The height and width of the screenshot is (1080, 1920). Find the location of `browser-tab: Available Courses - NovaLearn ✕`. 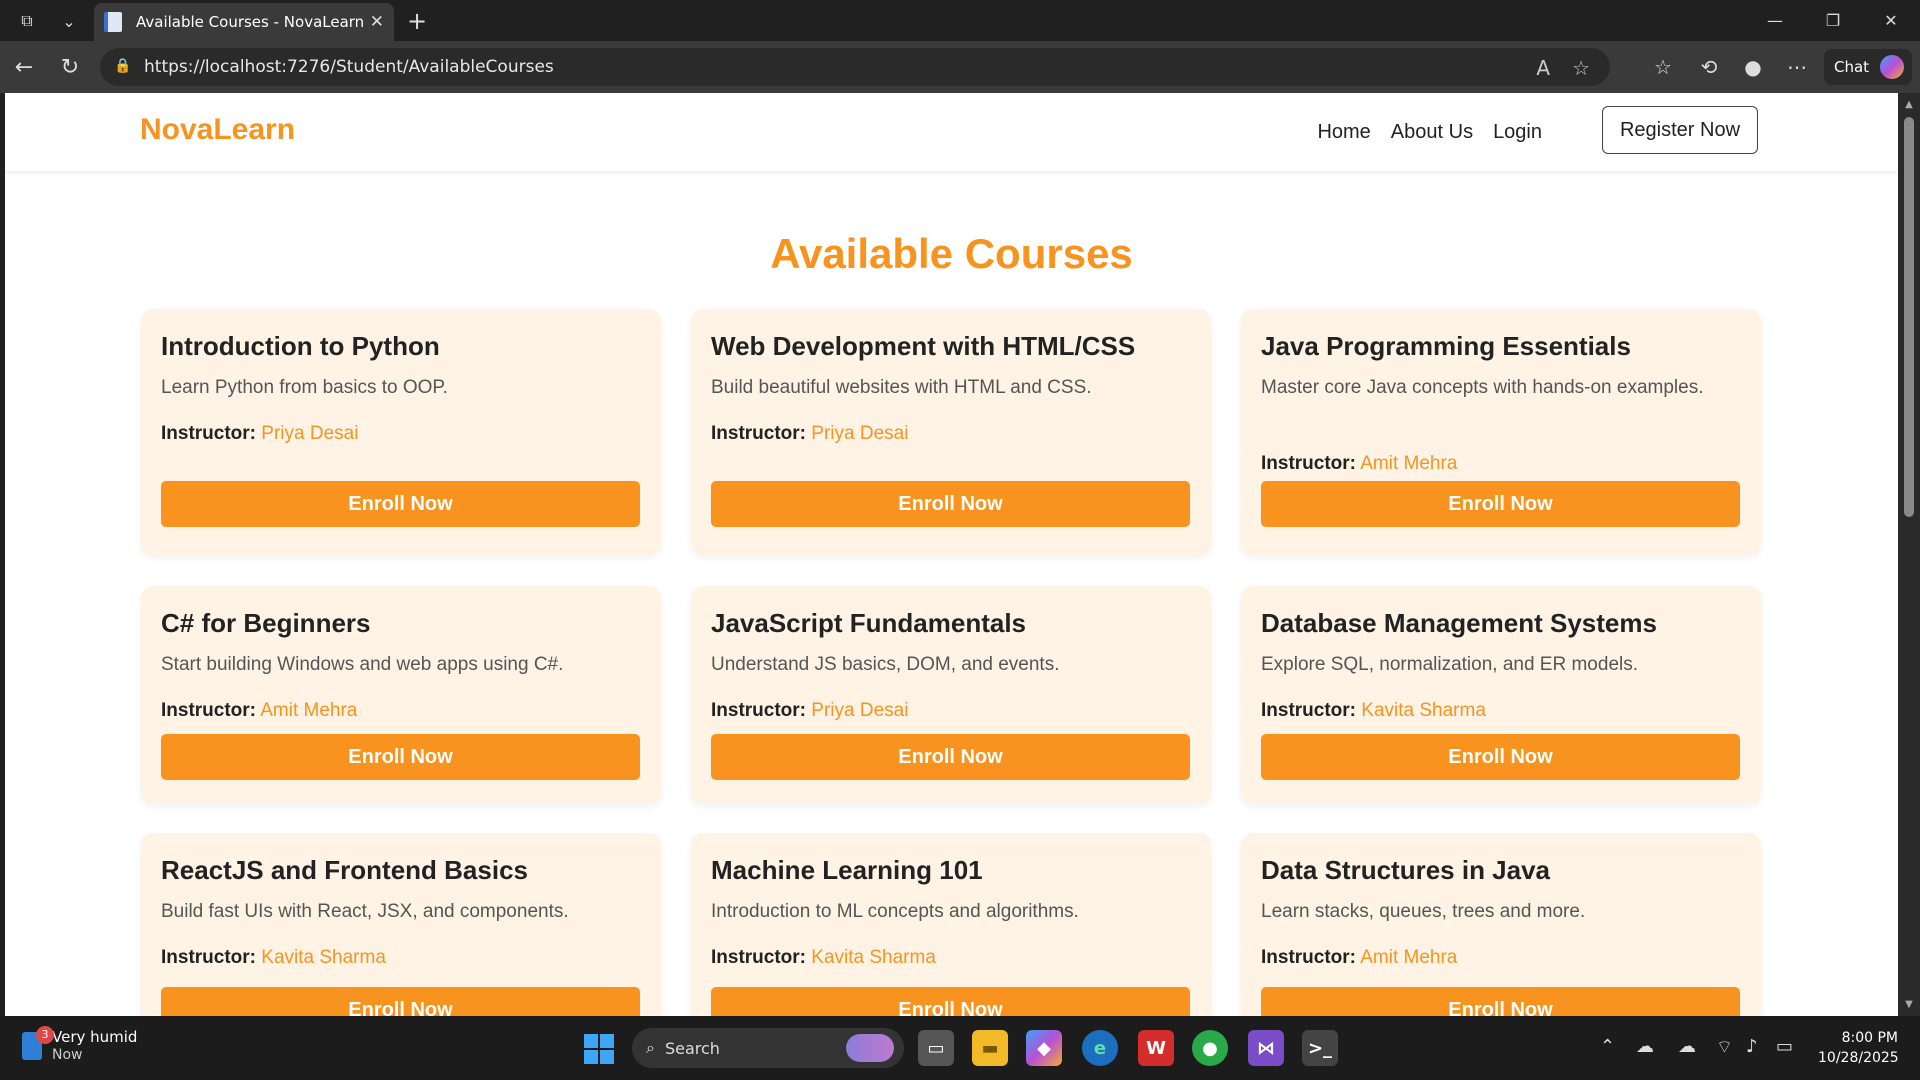

browser-tab: Available Courses - NovaLearn ✕ is located at coordinates (244, 22).